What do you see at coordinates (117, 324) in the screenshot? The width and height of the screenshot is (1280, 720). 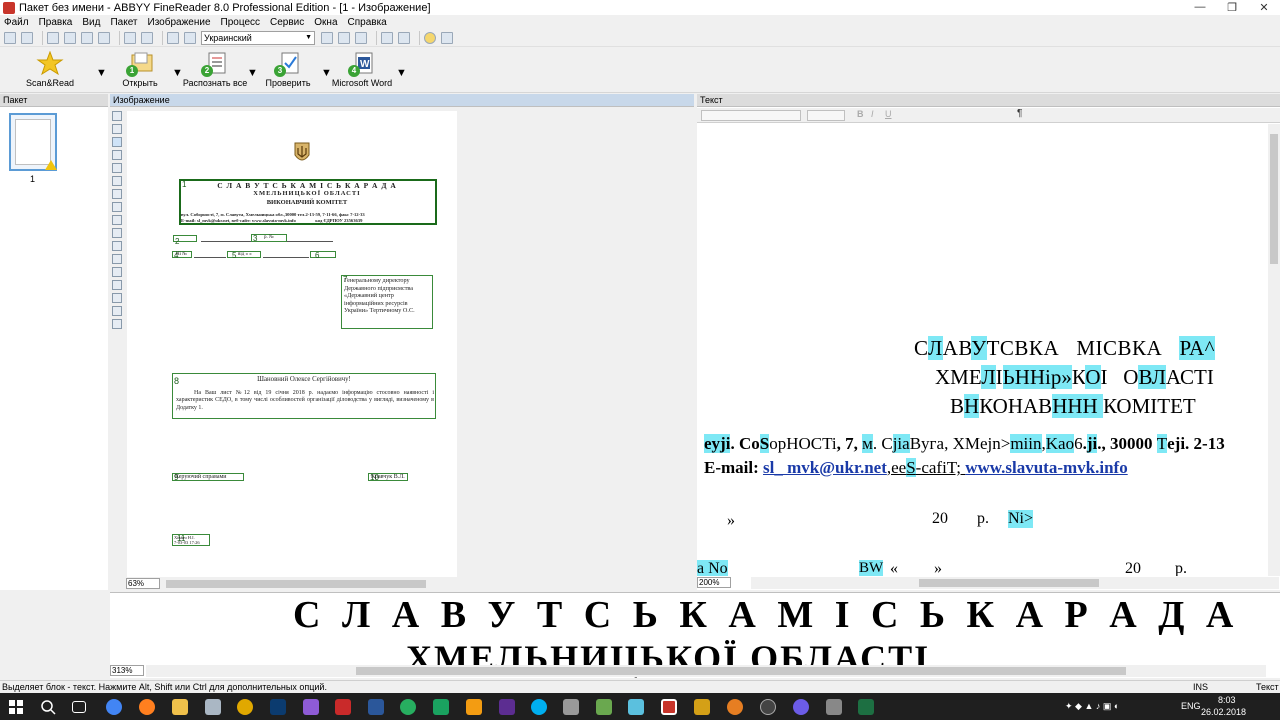 I see `edit-image-icon` at bounding box center [117, 324].